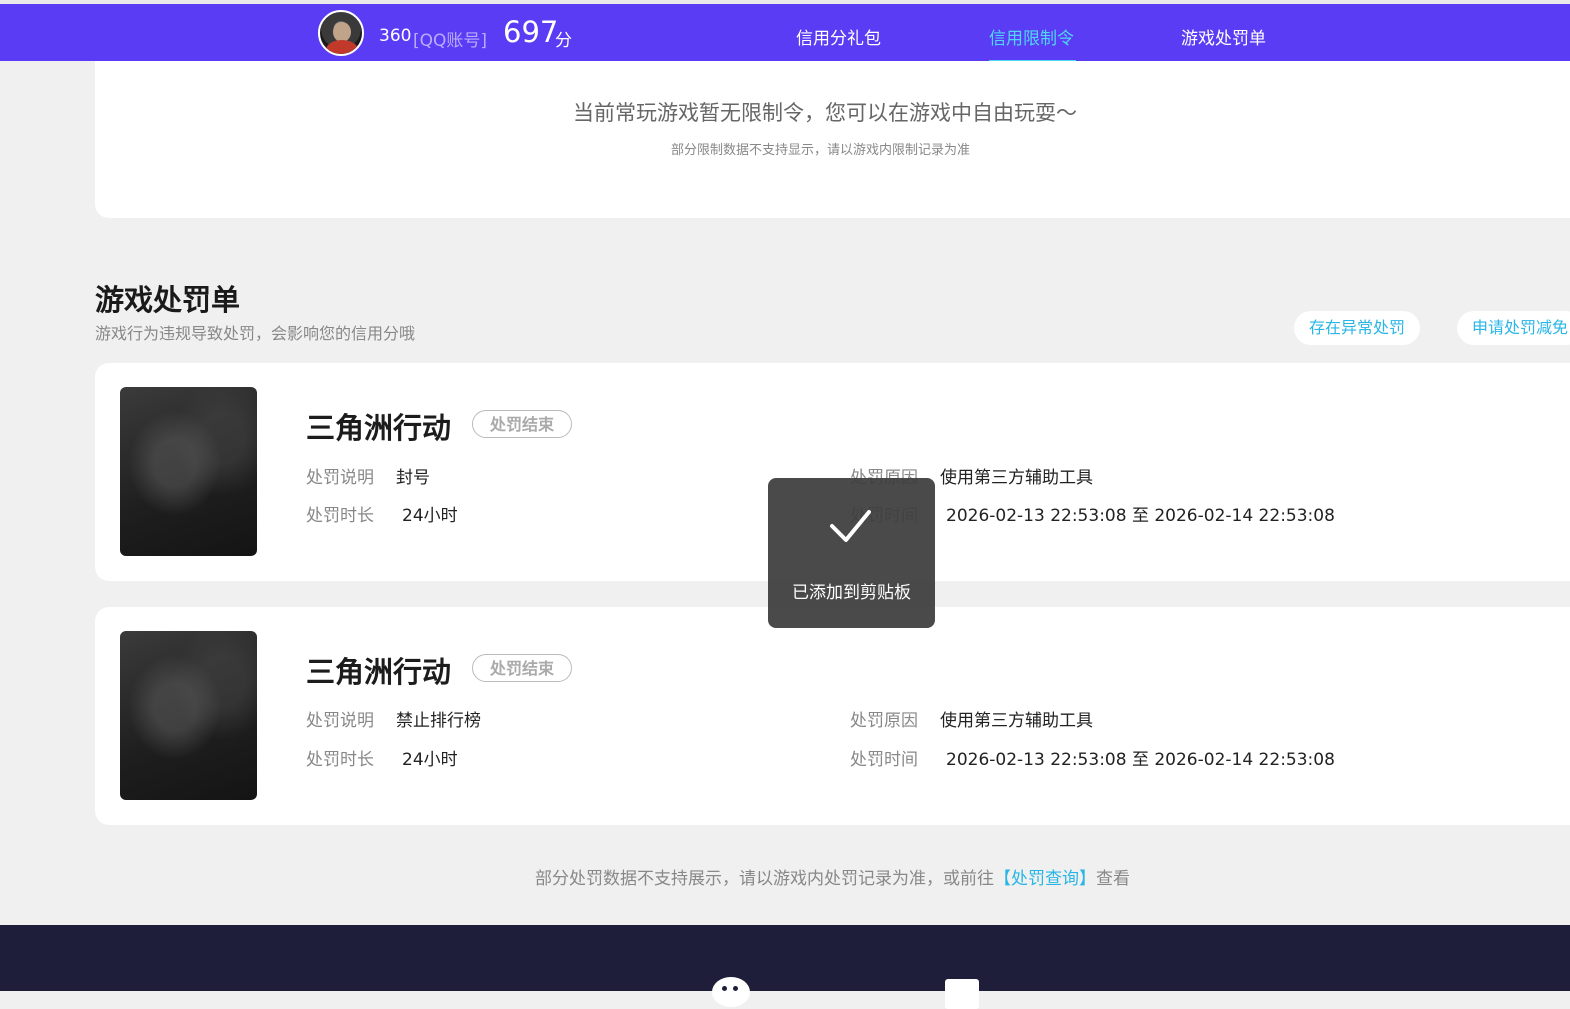 This screenshot has width=1570, height=1009. I want to click on avatar, so click(341, 33).